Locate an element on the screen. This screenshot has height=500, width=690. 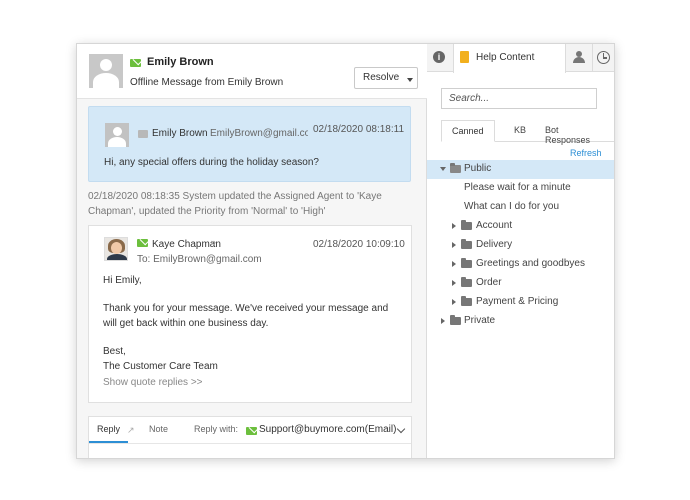
message-timestamp: 02/18/2020 10:09:10 is located at coordinates (359, 244).